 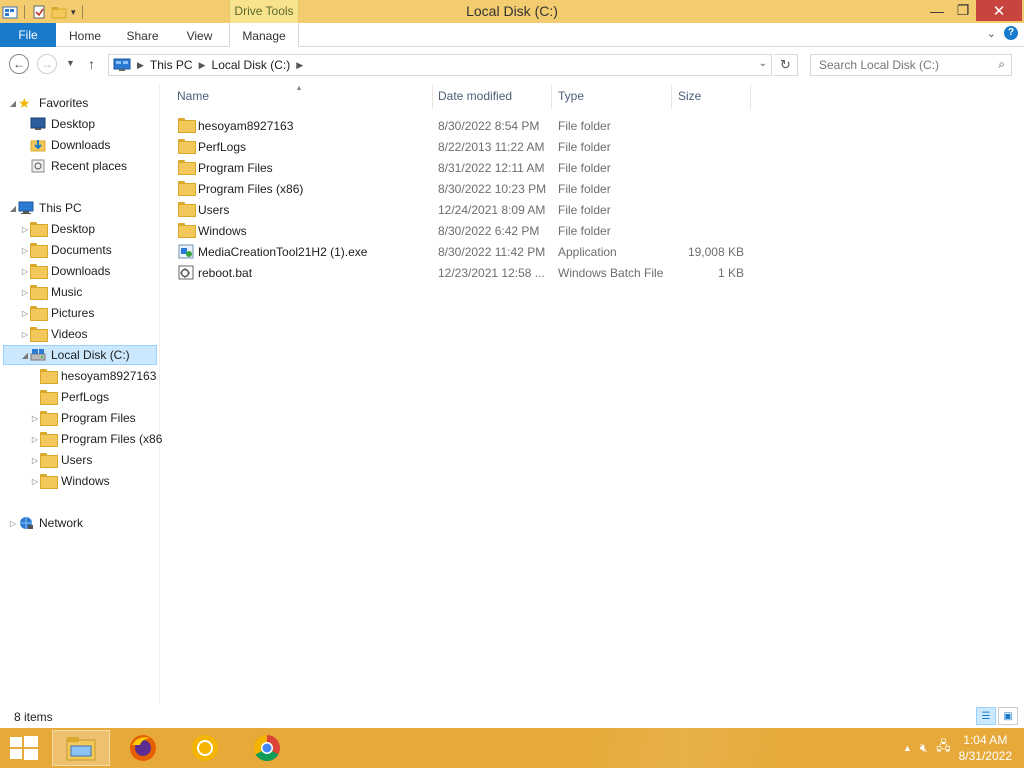 I want to click on nav-item-documents: ▷ Documents, so click(x=66, y=250).